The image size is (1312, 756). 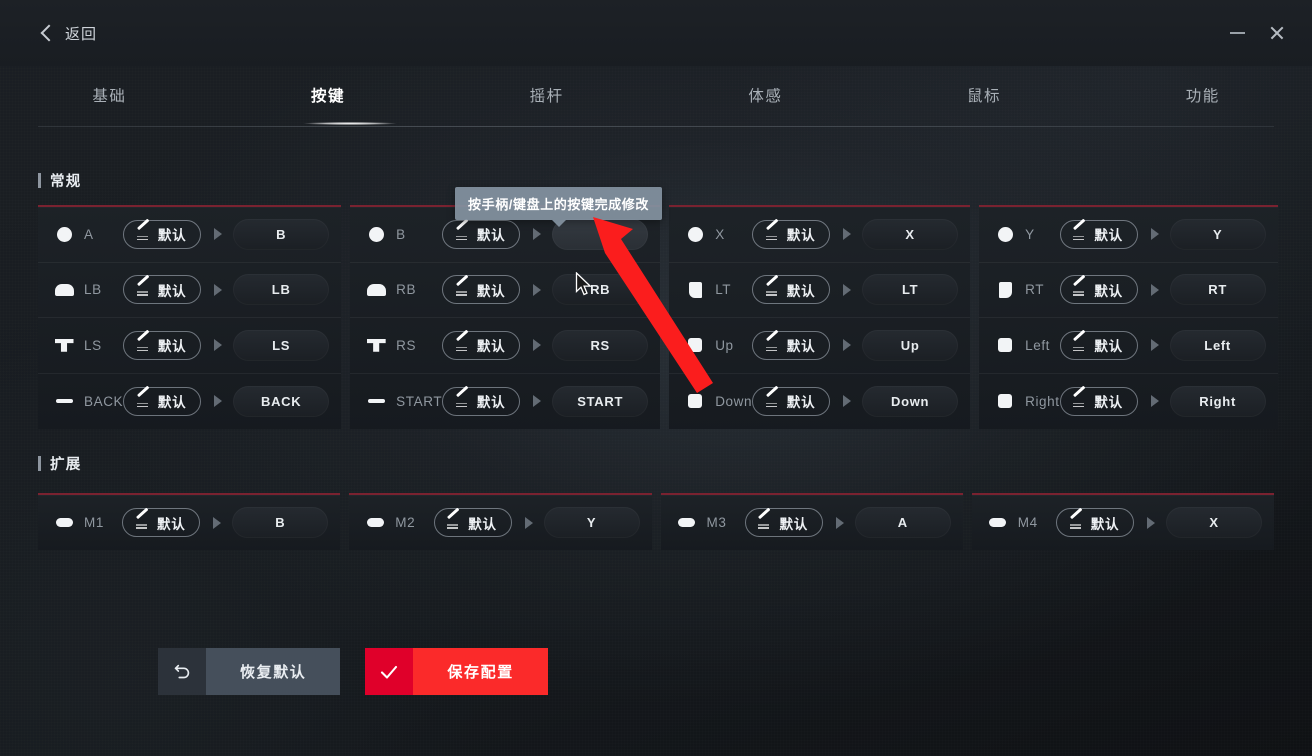 I want to click on binding-row: START 默认 START, so click(x=505, y=402).